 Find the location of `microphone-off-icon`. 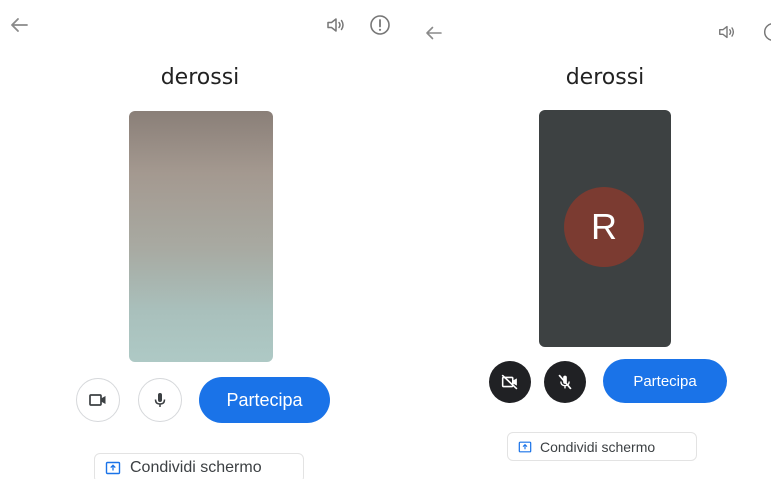

microphone-off-icon is located at coordinates (565, 382).